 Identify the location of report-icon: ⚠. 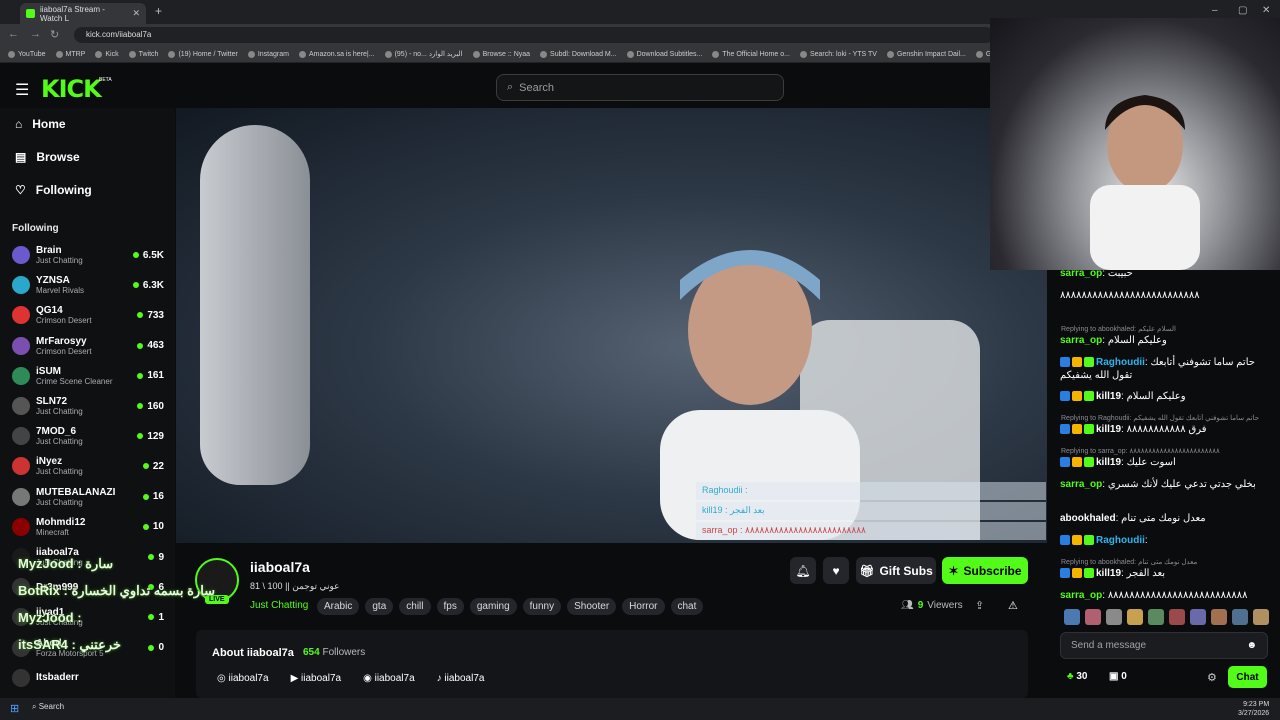
(1013, 605).